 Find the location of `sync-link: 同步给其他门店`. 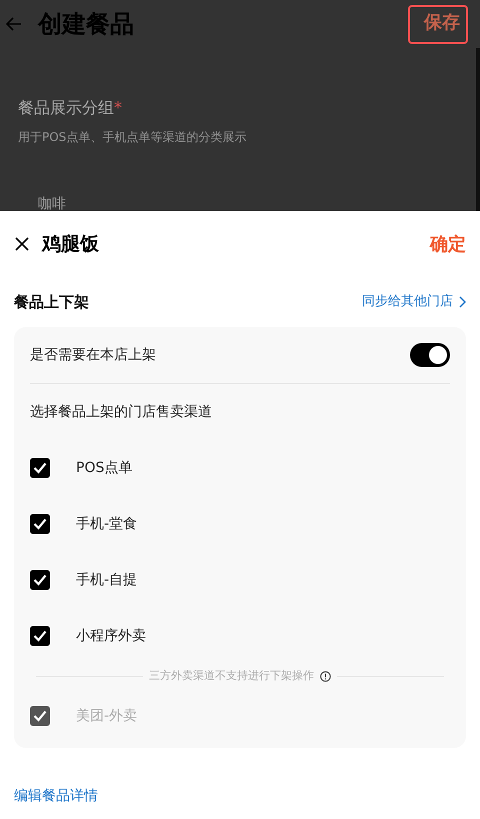

sync-link: 同步给其他门店 is located at coordinates (414, 302).